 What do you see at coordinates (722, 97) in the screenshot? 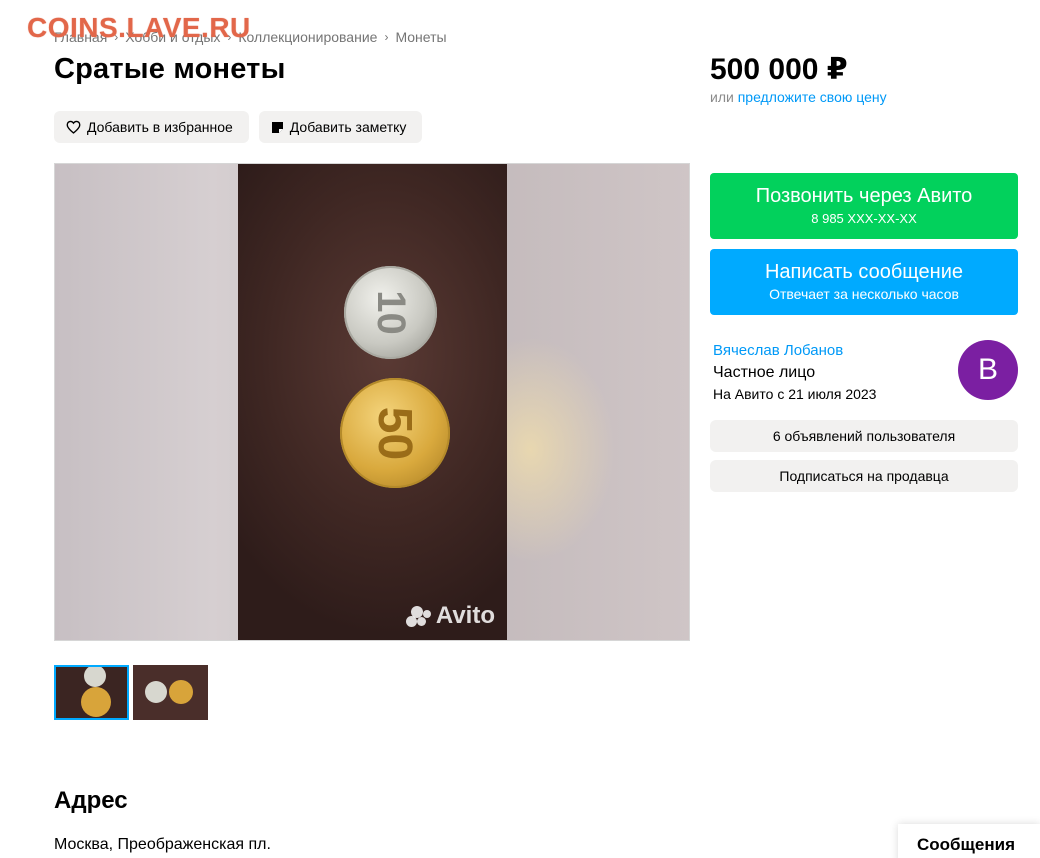
I see `offer-prefix: или` at bounding box center [722, 97].